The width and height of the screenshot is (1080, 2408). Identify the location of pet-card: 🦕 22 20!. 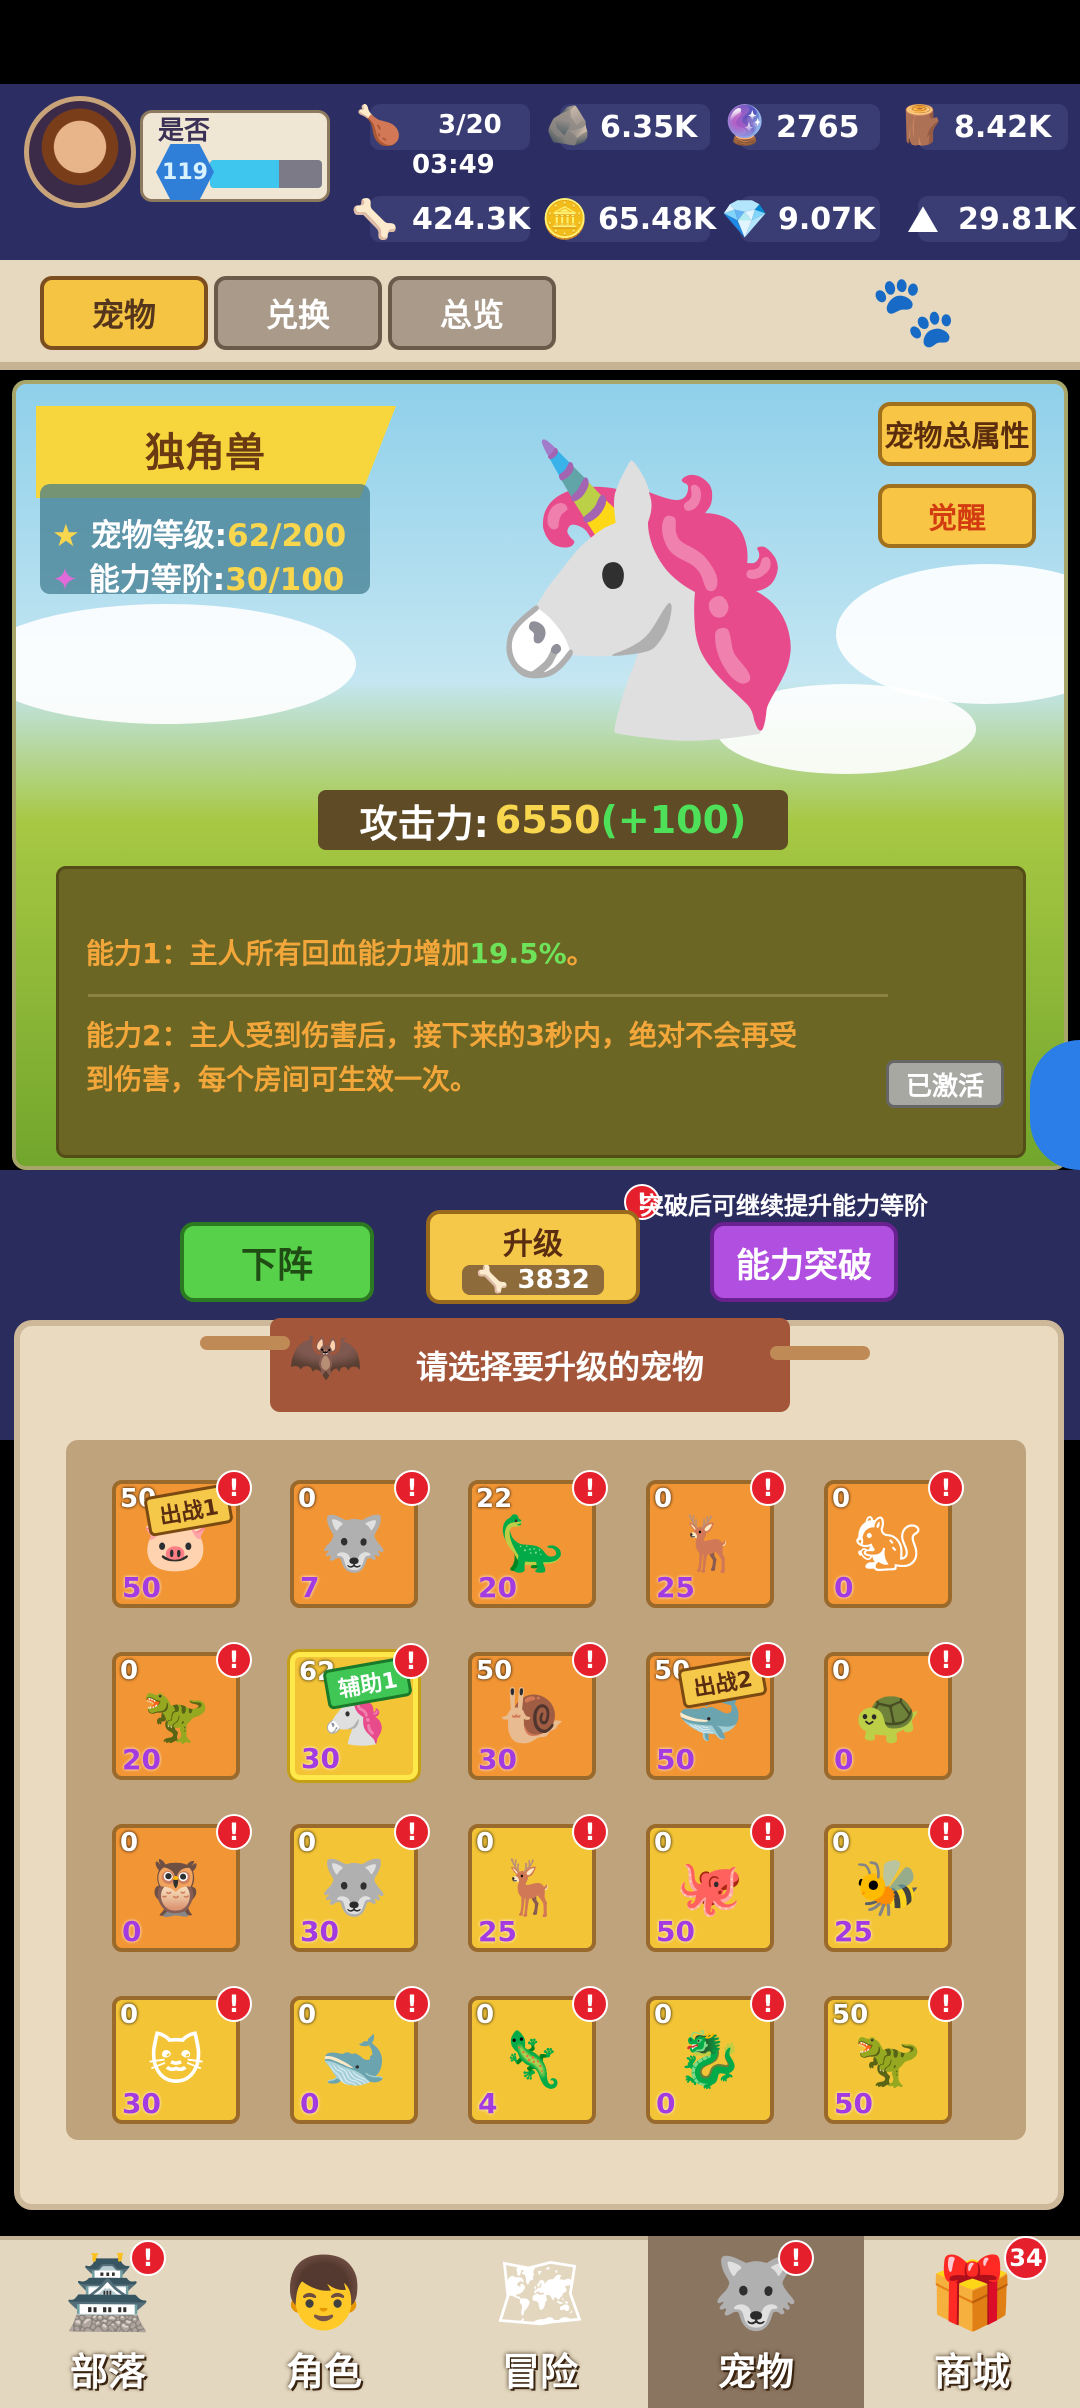
(538, 1539).